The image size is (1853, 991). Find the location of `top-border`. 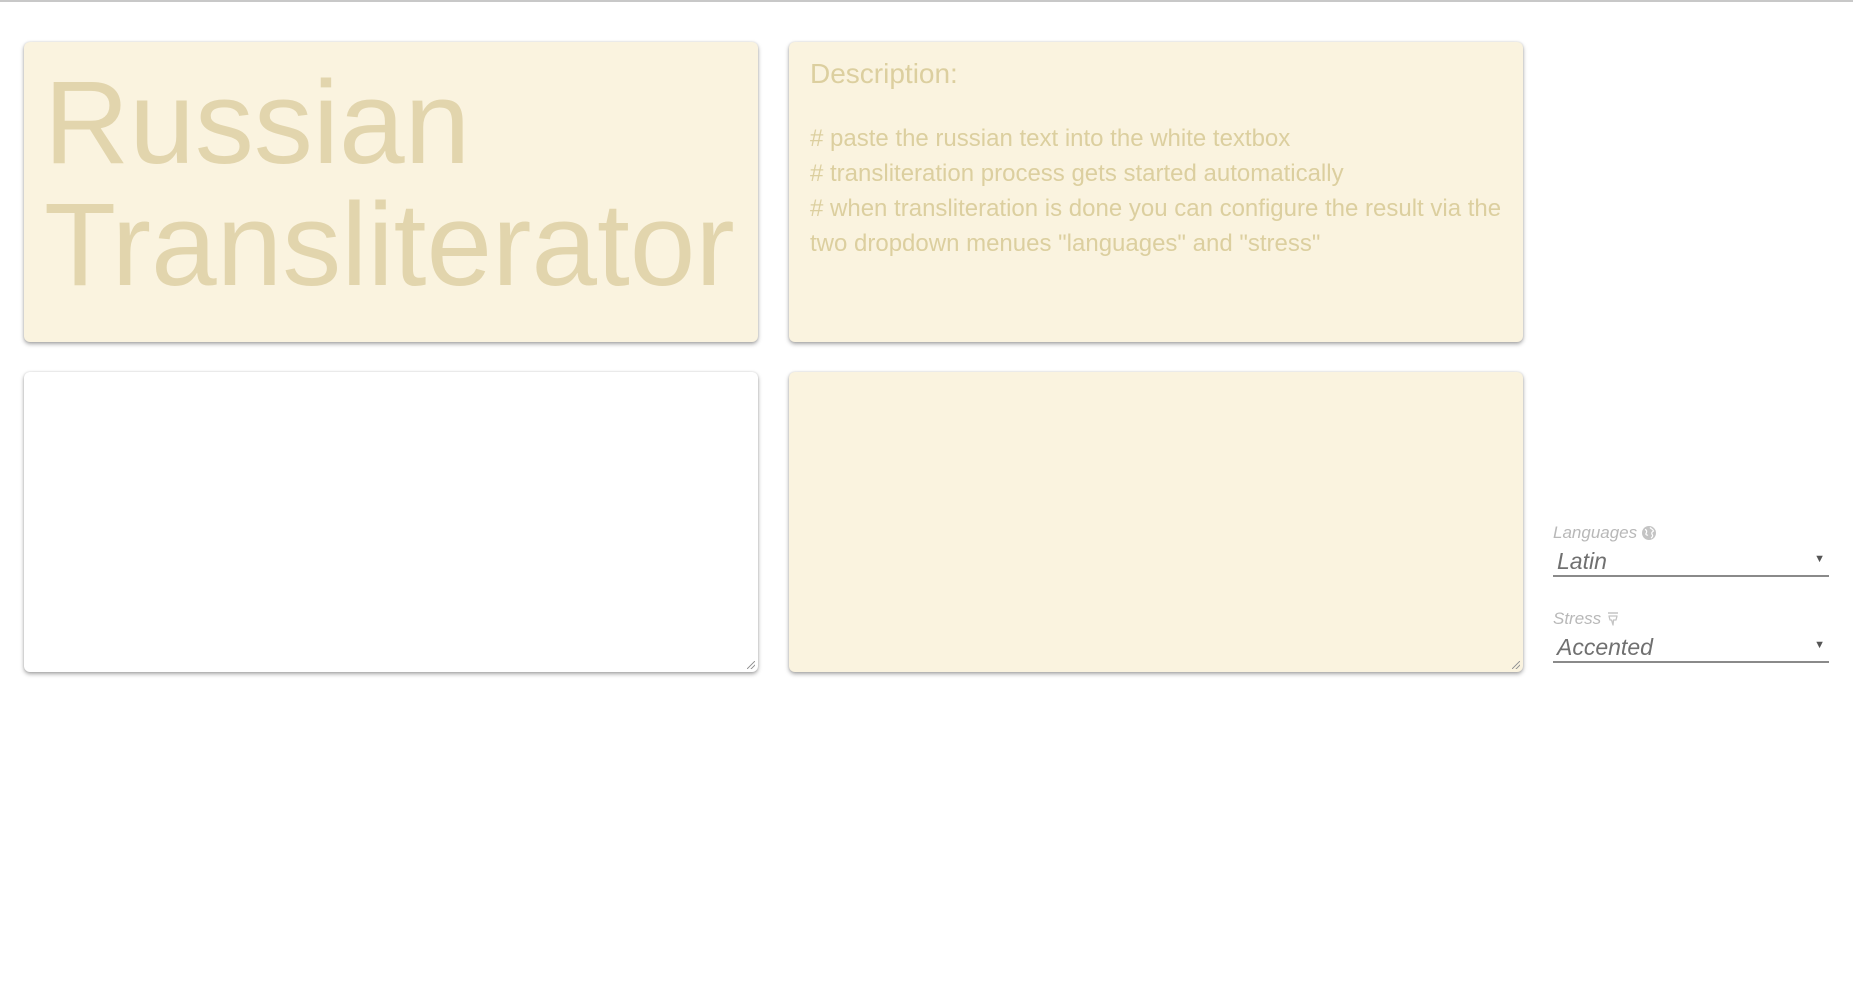

top-border is located at coordinates (926, 1).